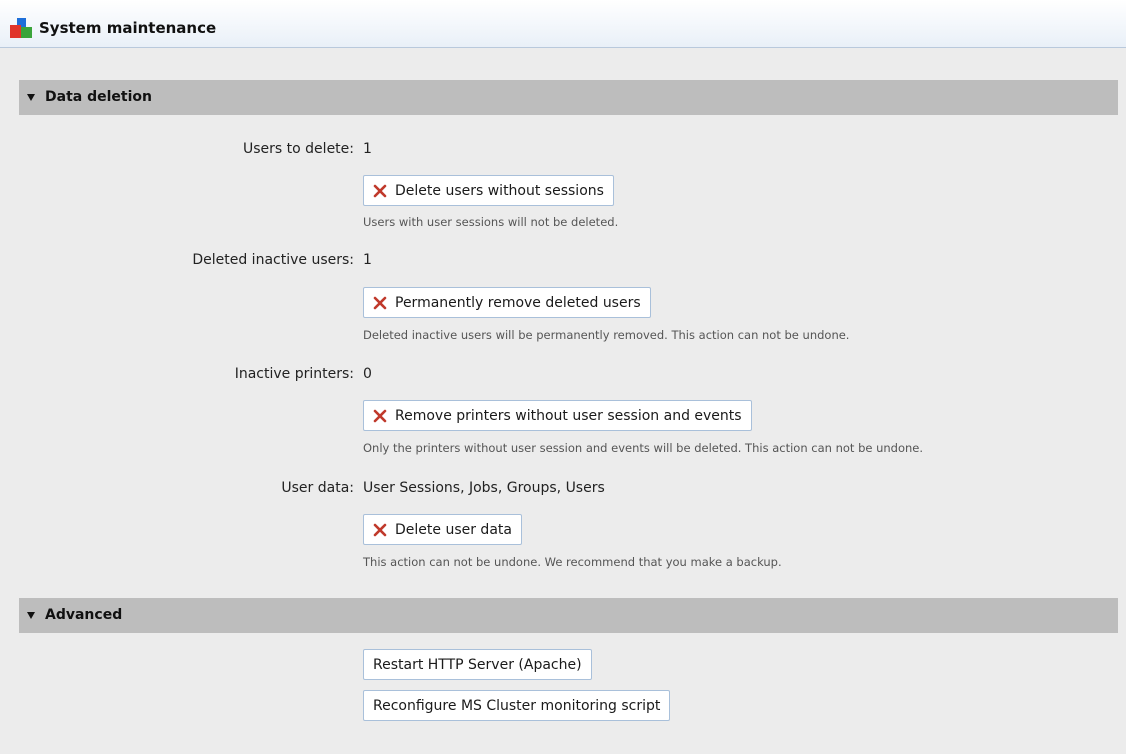 This screenshot has height=754, width=1126. I want to click on delete-users-without-sessions-button: Delete users without sessions, so click(488, 190).